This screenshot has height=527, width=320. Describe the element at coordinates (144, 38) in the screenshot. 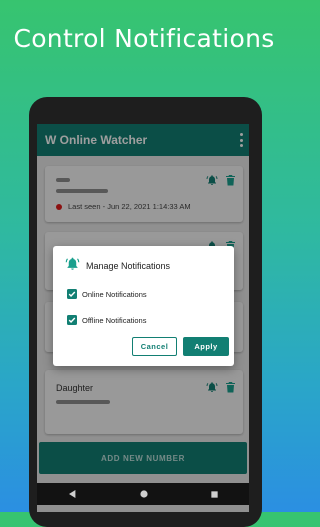

I see `promo-title: Control Notifications` at that location.